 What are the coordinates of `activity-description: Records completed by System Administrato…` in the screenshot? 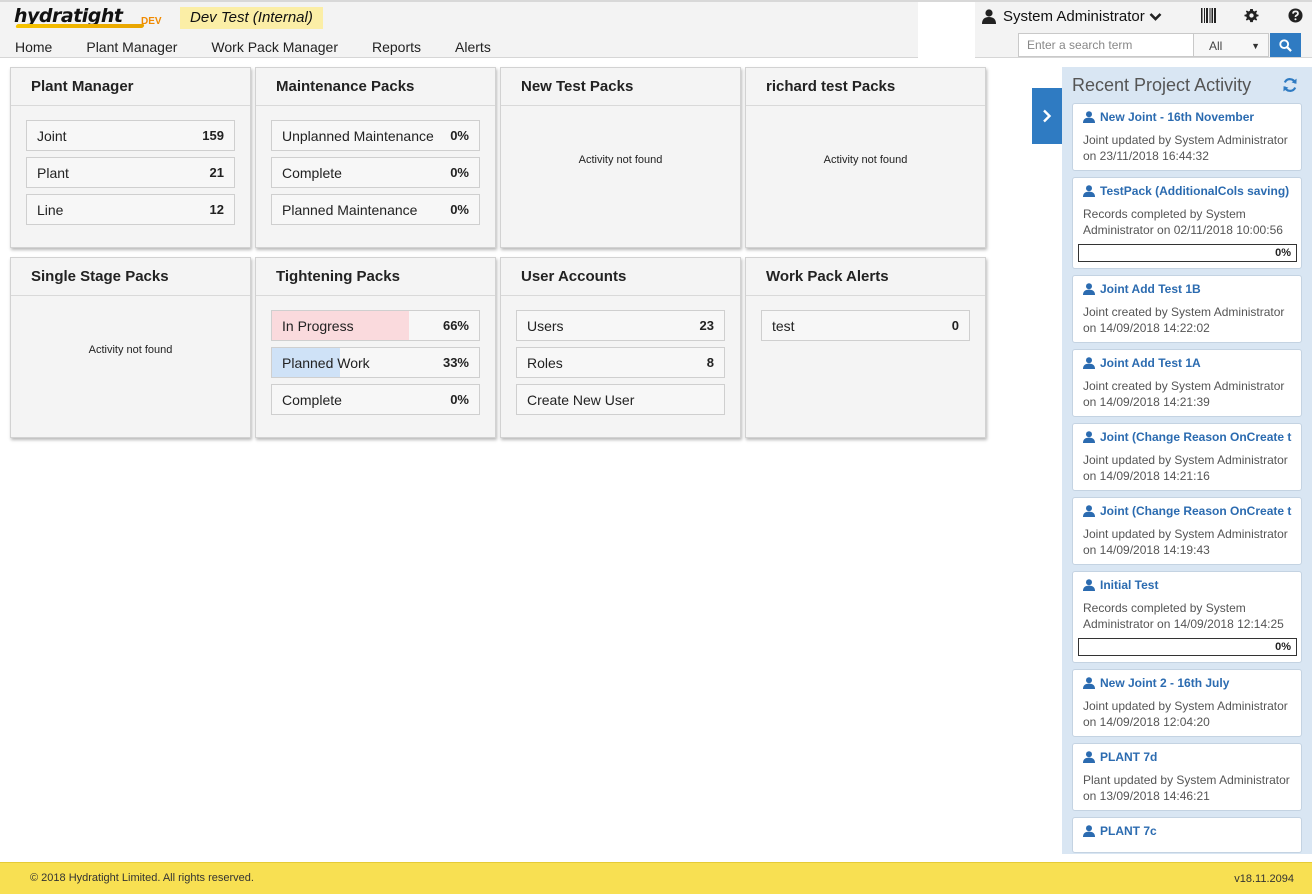 It's located at (1183, 616).